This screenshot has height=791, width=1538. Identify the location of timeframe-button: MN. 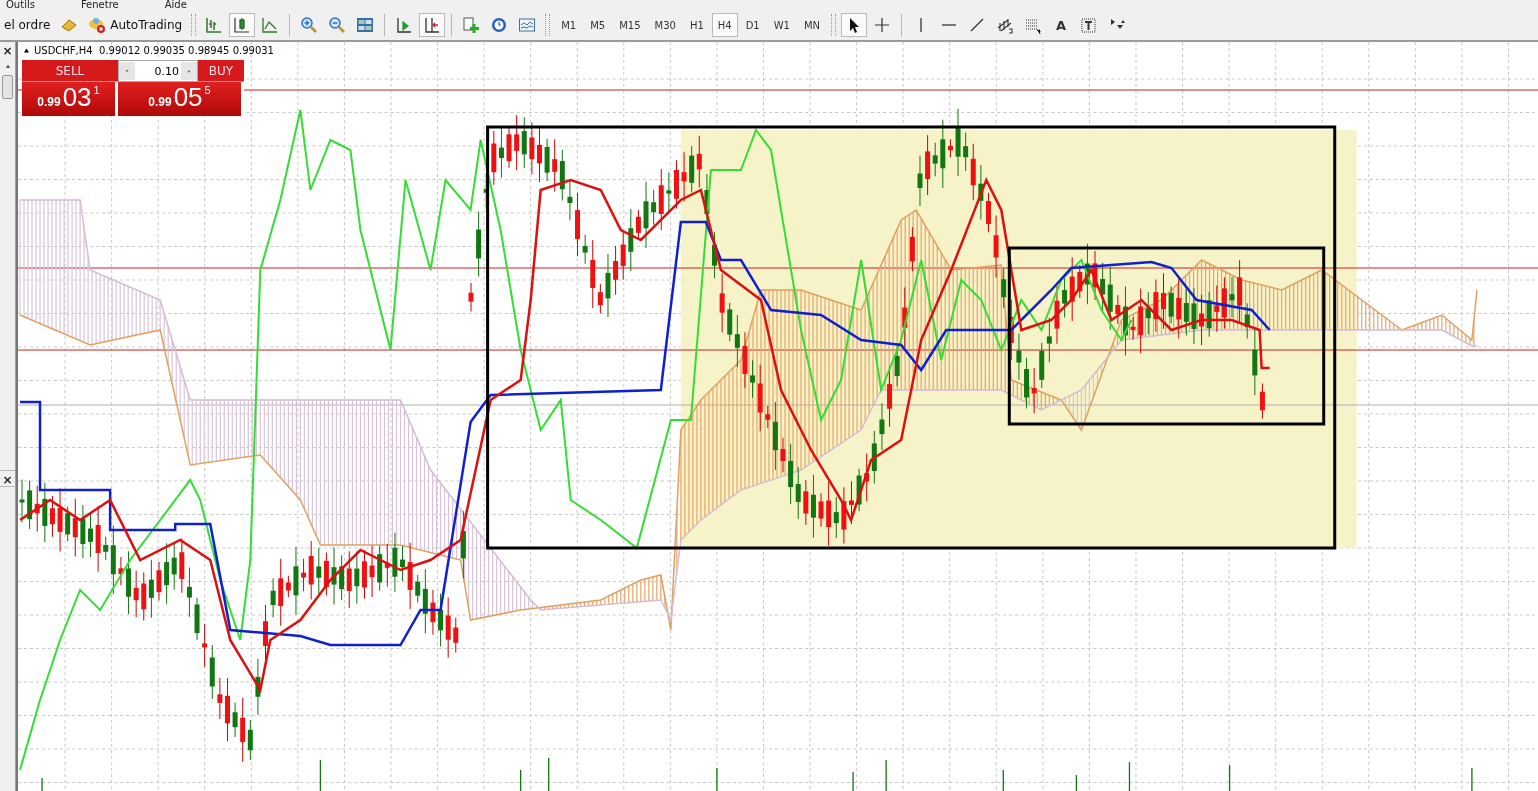
(812, 25).